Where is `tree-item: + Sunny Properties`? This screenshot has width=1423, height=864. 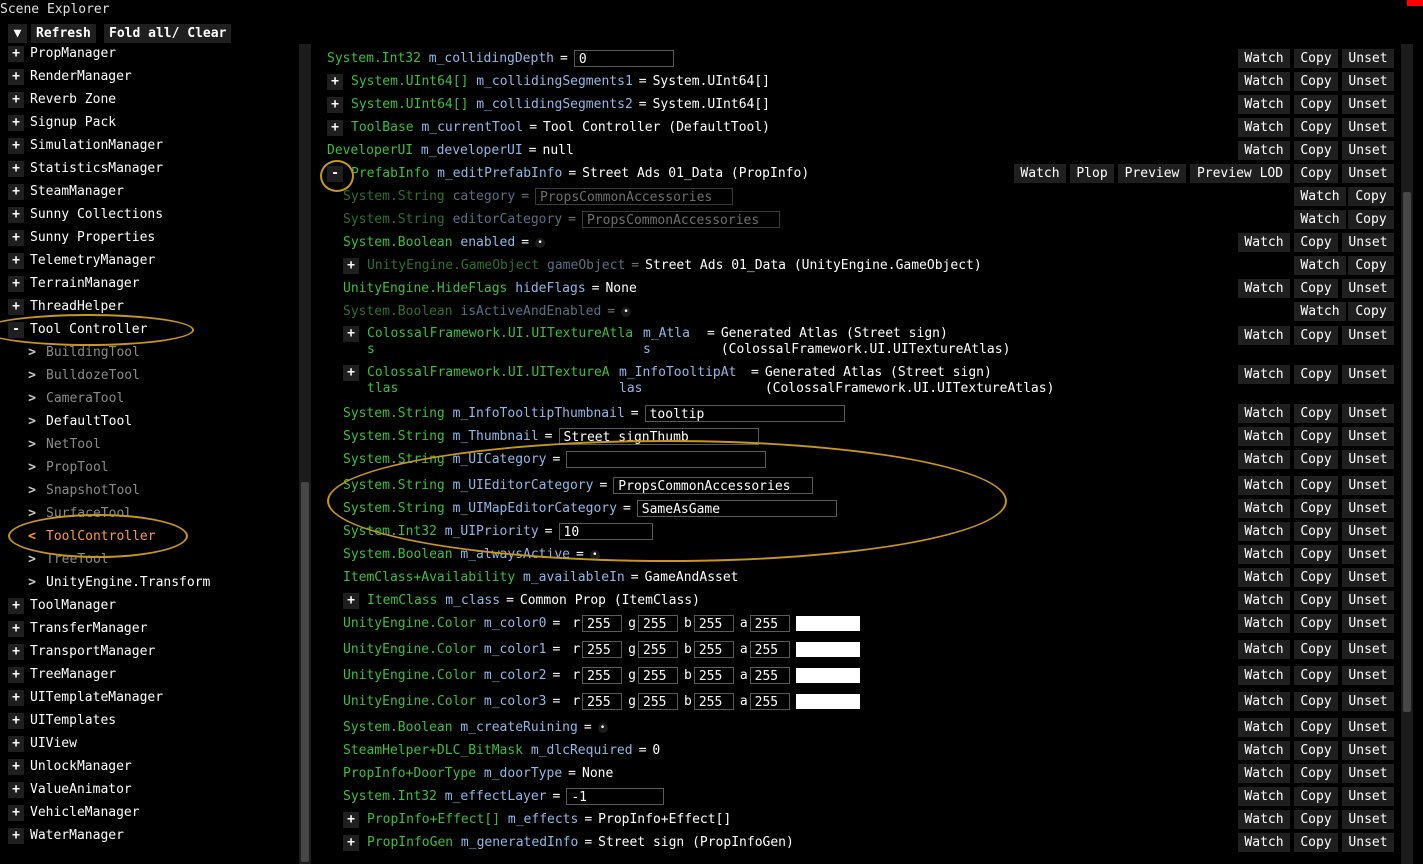
tree-item: + Sunny Properties is located at coordinates (81, 238).